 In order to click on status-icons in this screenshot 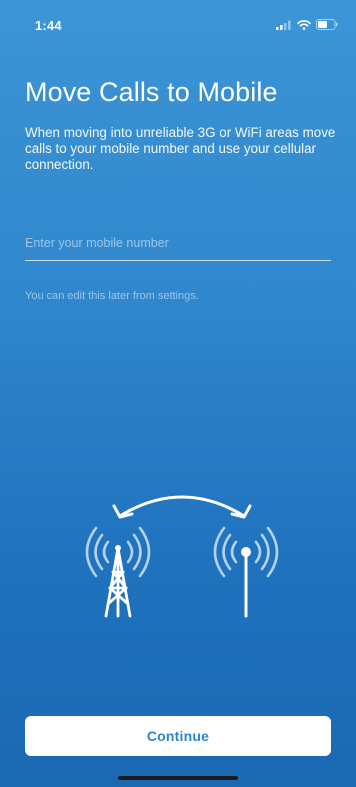, I will do `click(307, 24)`.